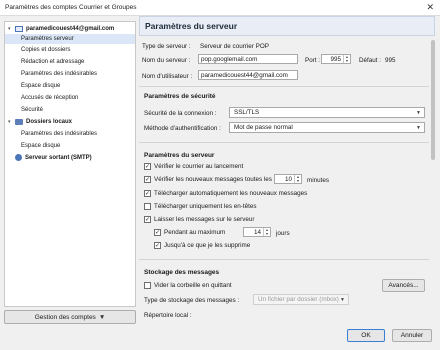 The image size is (440, 350). I want to click on cancel-button-label: Annuler, so click(412, 335).